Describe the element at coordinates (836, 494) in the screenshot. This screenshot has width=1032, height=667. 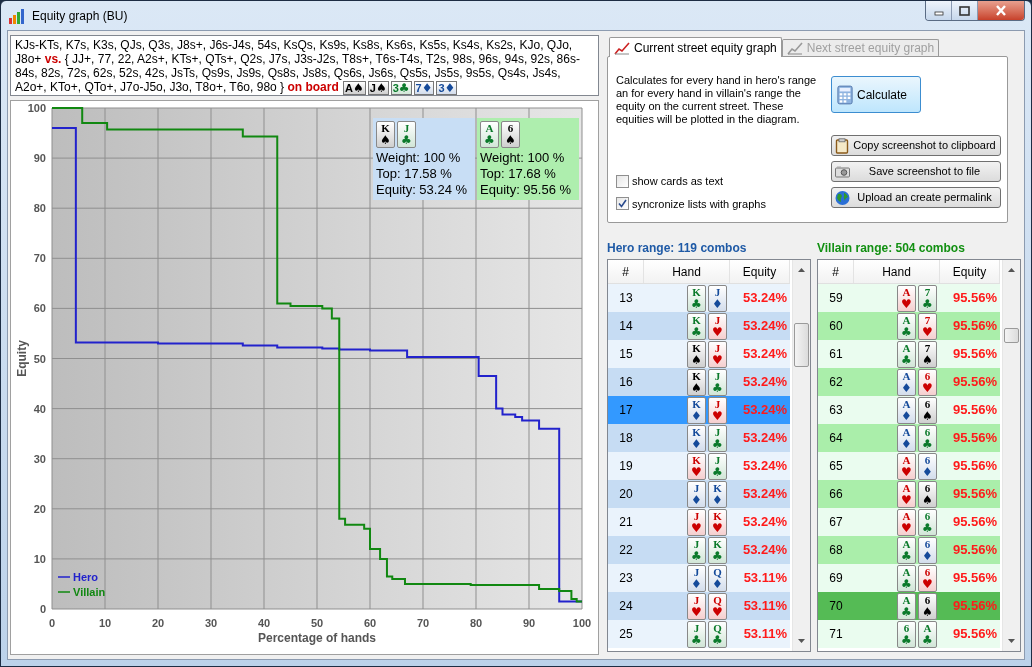
I see `row-number: 66` at that location.